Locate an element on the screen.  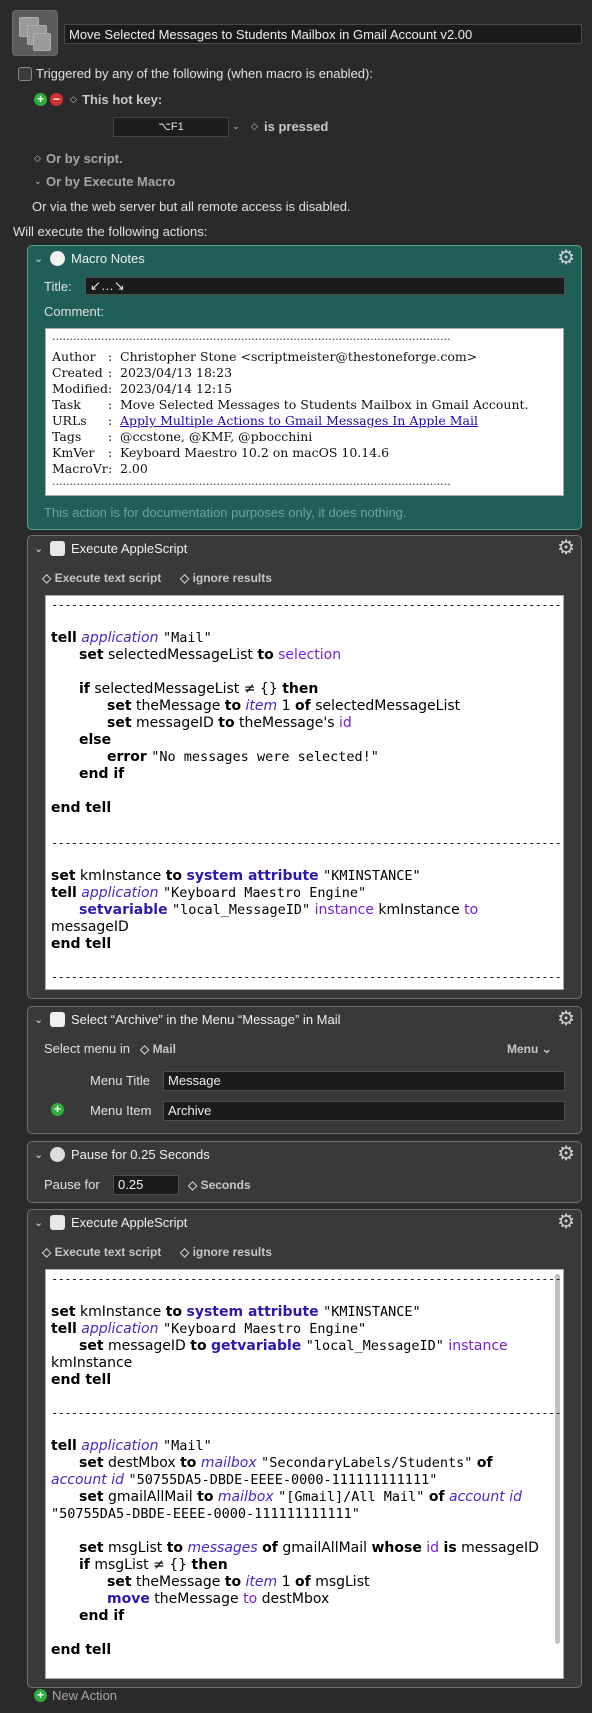
note-row: Created:2023/04/13 18:23 is located at coordinates (142, 372).